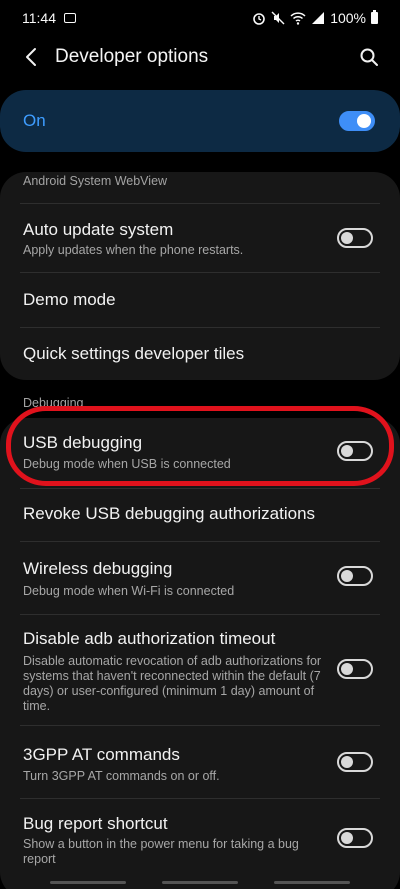  What do you see at coordinates (355, 576) in the screenshot?
I see `wireless-debugging-toggle` at bounding box center [355, 576].